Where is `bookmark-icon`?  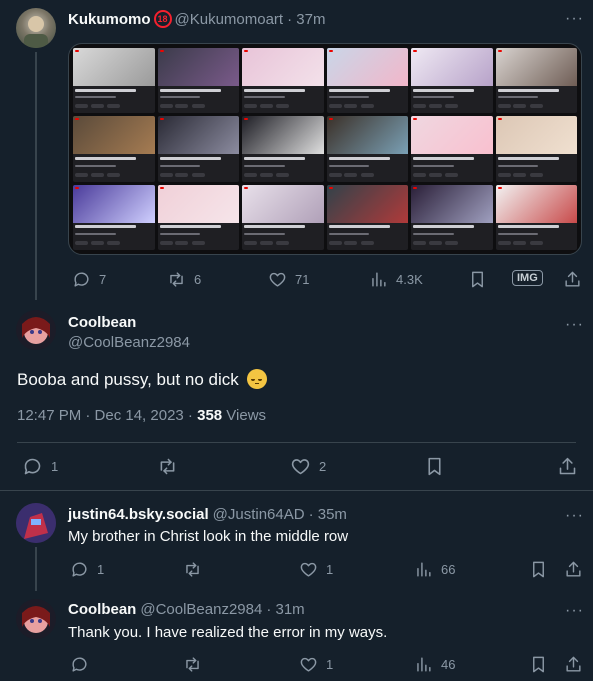 bookmark-icon is located at coordinates (538, 664).